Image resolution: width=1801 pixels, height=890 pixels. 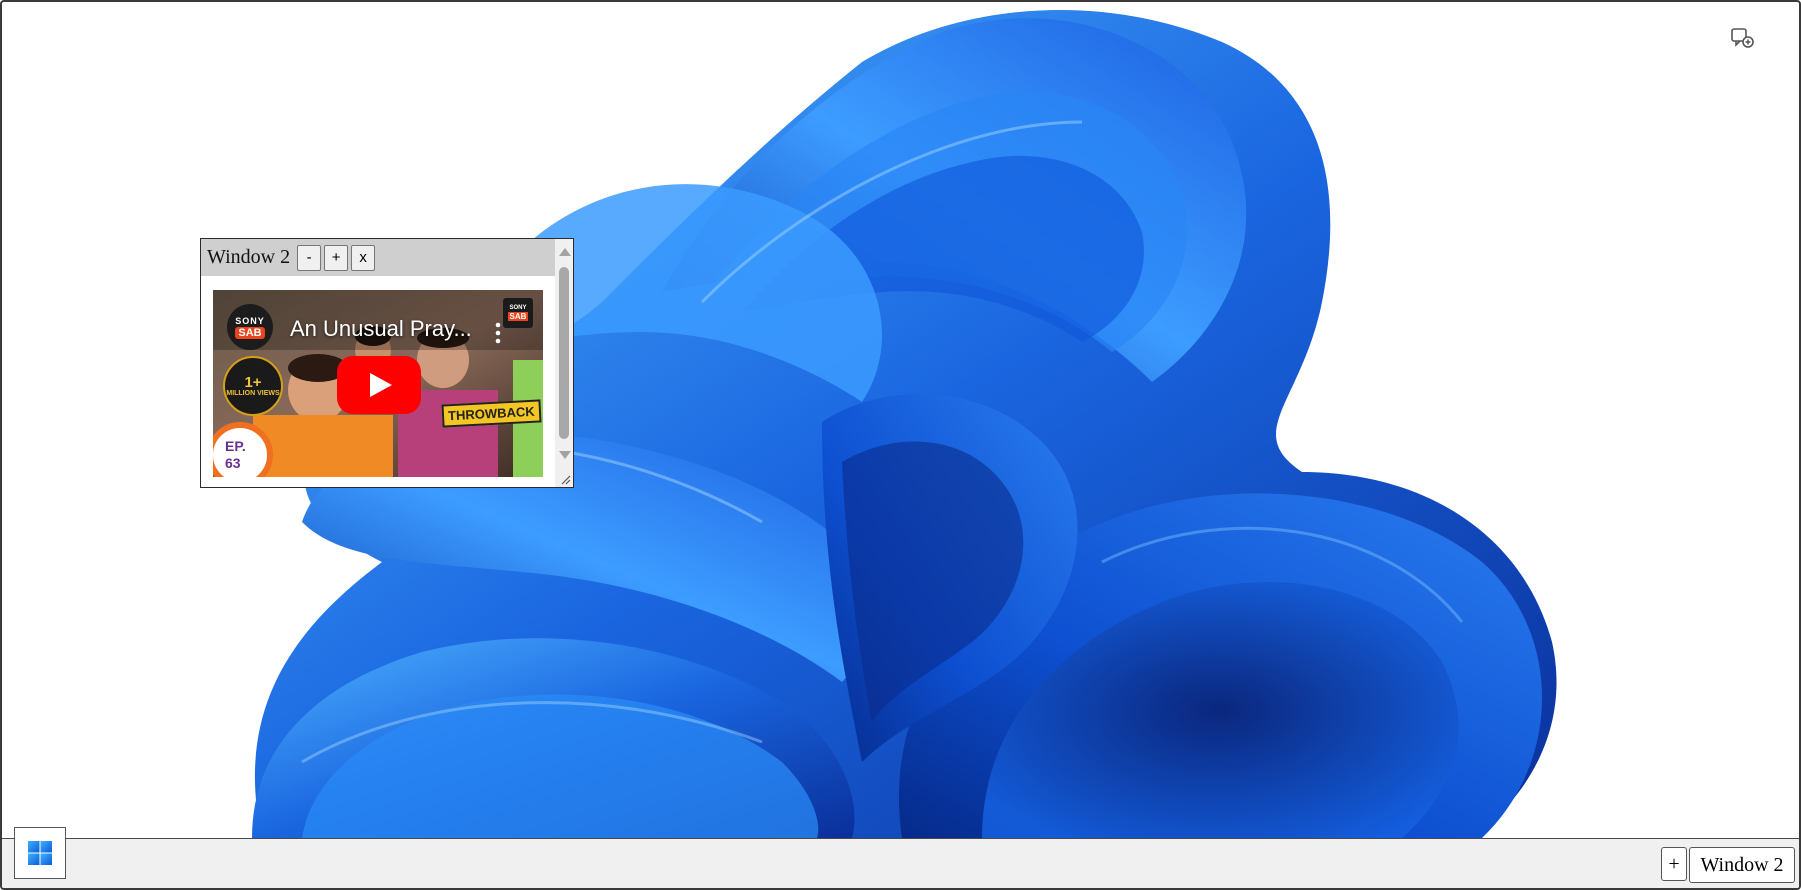 What do you see at coordinates (900, 857) in the screenshot?
I see `taskbar: + Window 2` at bounding box center [900, 857].